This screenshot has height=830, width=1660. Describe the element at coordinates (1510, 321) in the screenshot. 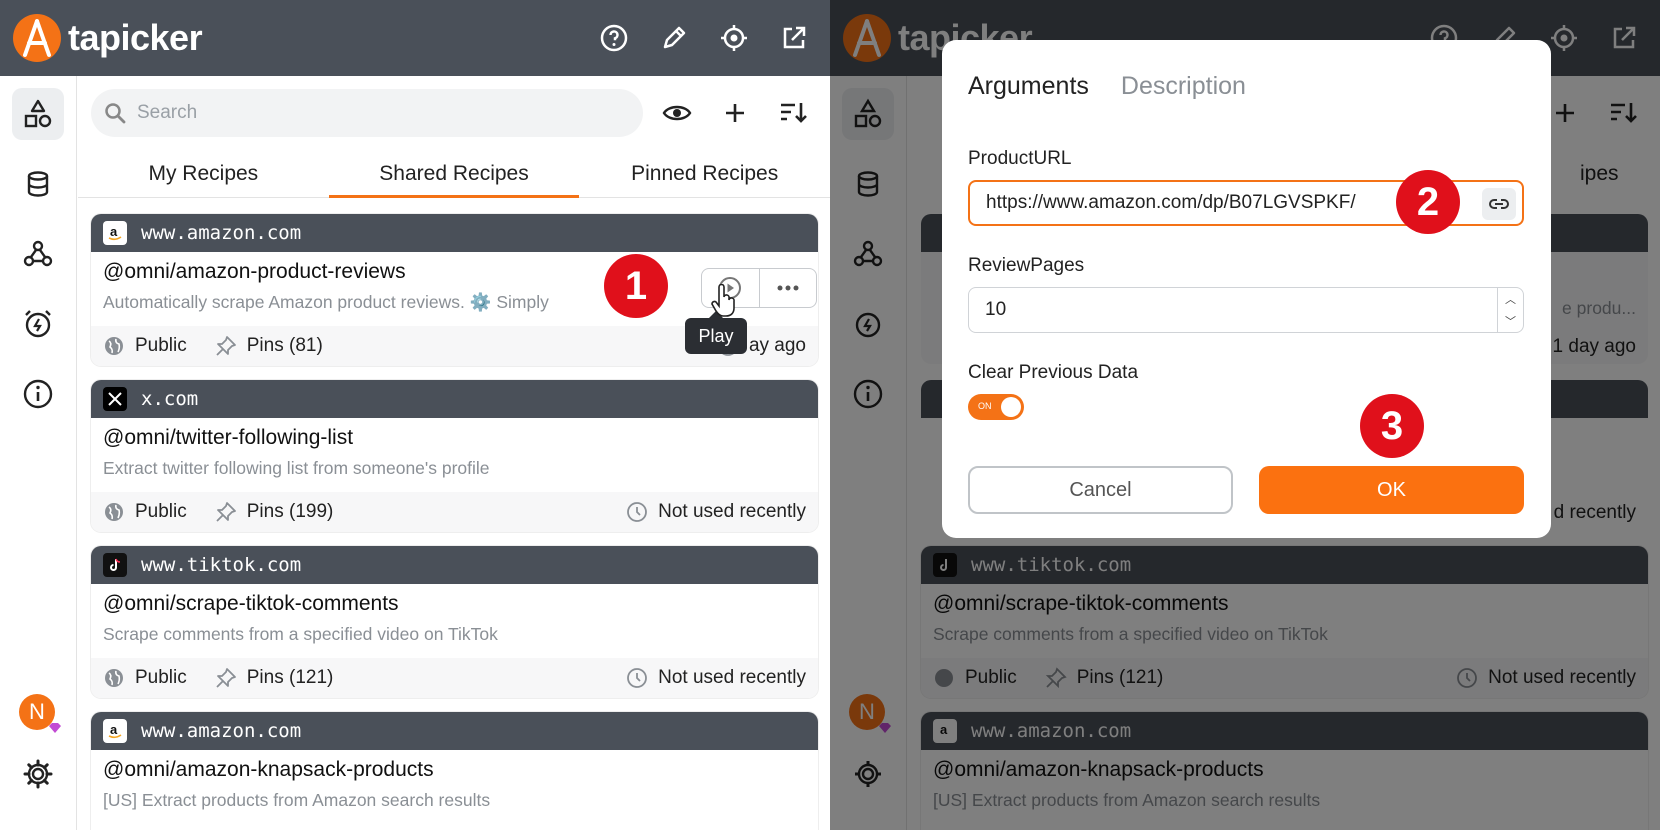

I see `chevron-down-icon: ﹀` at that location.